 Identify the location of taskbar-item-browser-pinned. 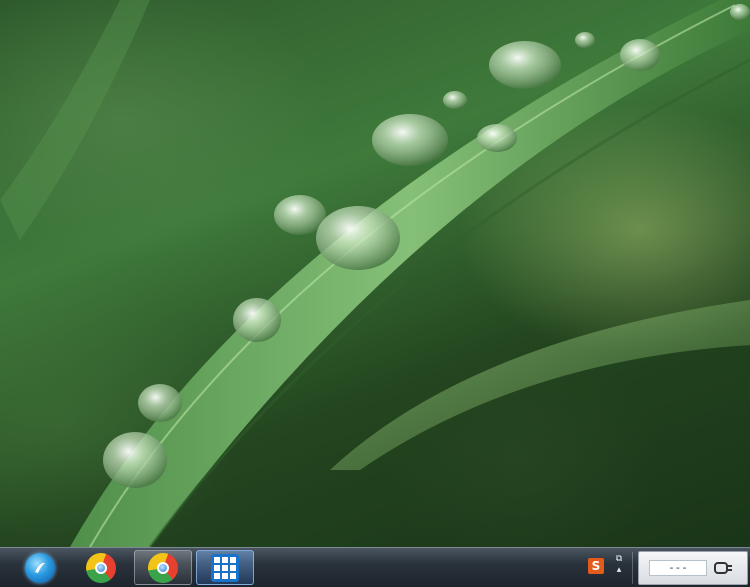
(101, 567).